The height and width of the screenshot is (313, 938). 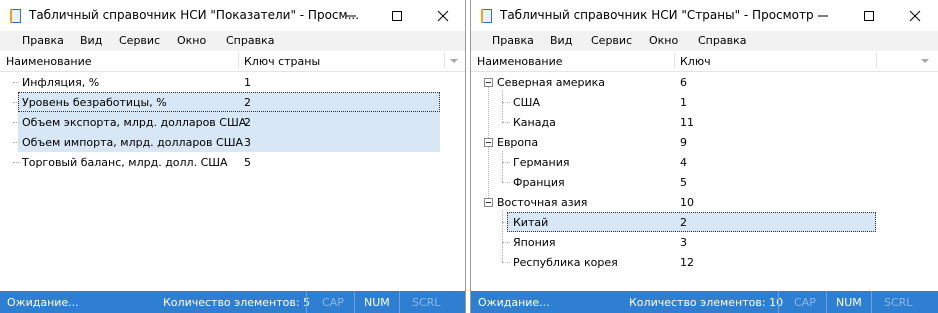 What do you see at coordinates (94, 102) in the screenshot?
I see `row-name: Уровень безработицы, %` at bounding box center [94, 102].